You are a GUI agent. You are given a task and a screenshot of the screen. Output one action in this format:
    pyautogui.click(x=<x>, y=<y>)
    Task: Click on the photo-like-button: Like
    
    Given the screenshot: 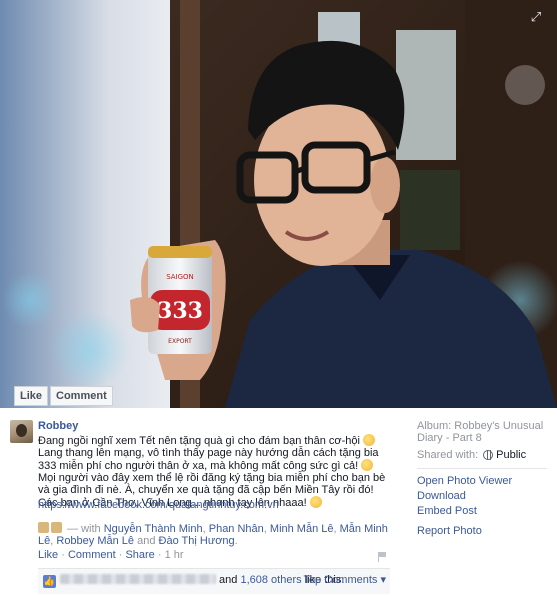 What is the action you would take?
    pyautogui.click(x=31, y=396)
    